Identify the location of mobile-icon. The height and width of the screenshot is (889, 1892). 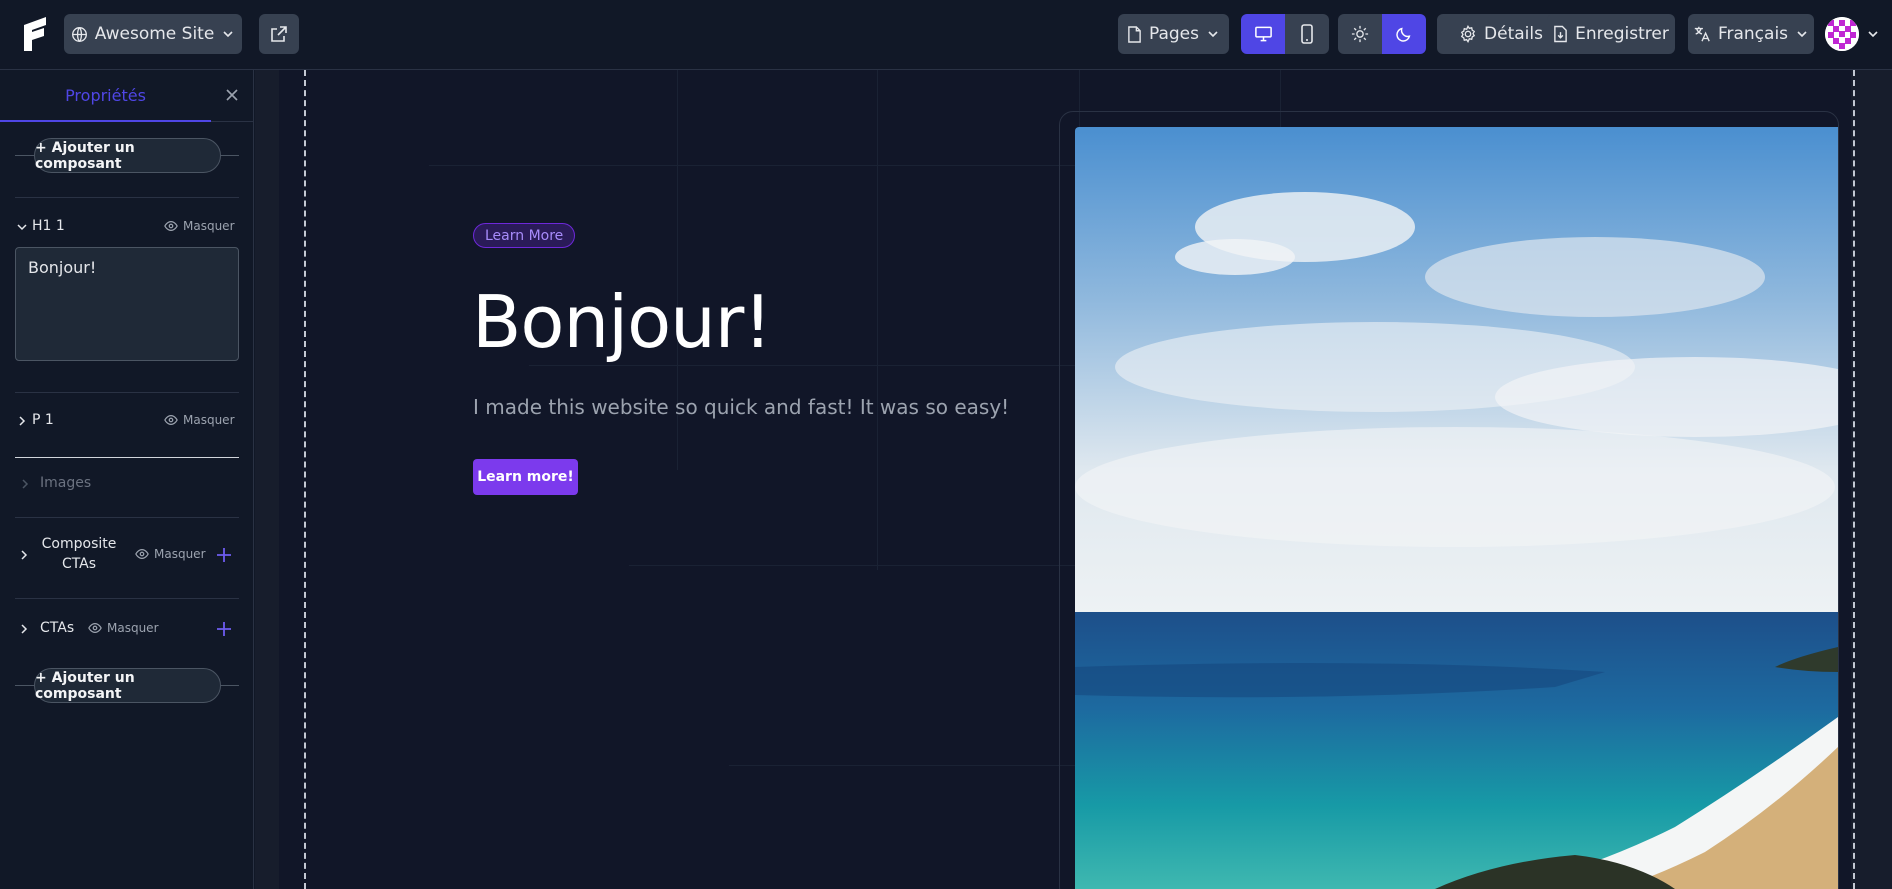
(1307, 34).